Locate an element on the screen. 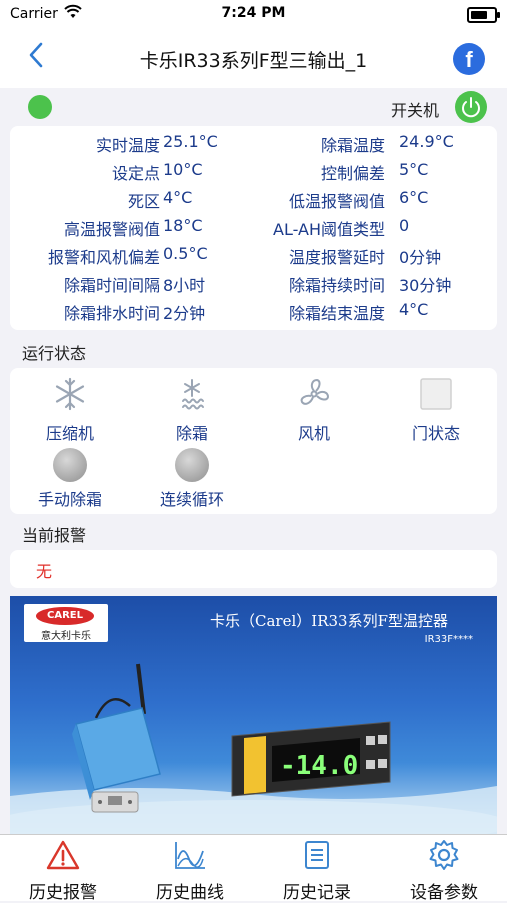  param-value: 2分钟 is located at coordinates (184, 313).